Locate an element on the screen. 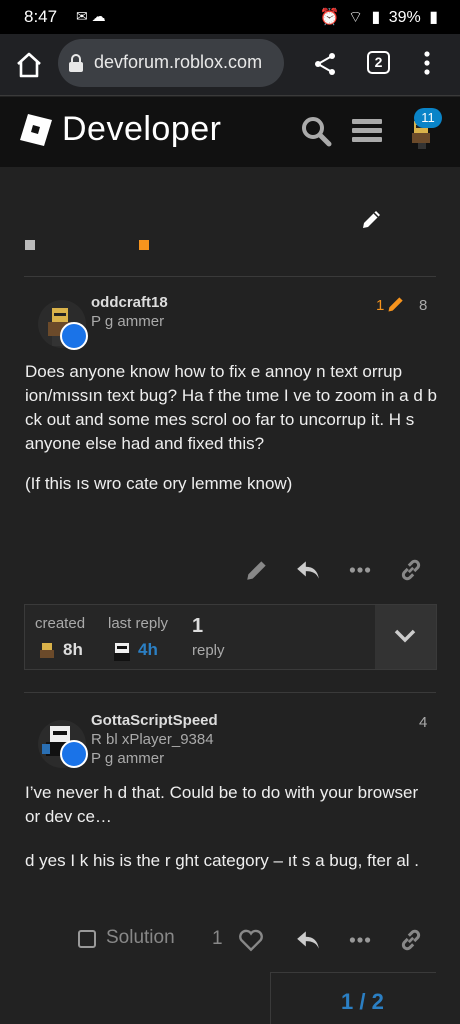 The width and height of the screenshot is (460, 1024). address-bar: devforum.roblox.com is located at coordinates (171, 63).